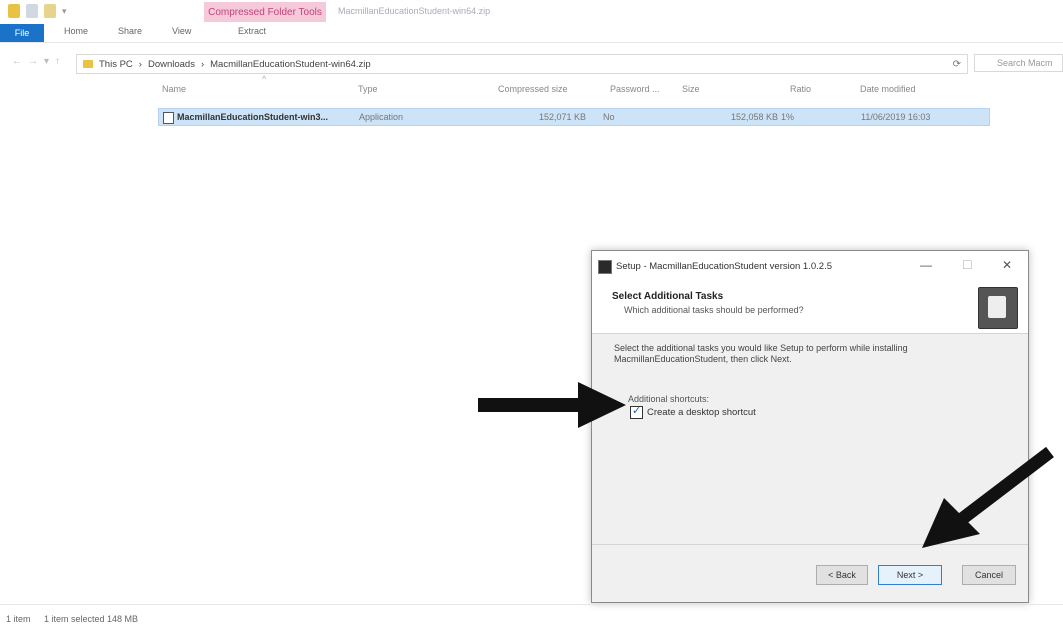  What do you see at coordinates (896, 117) in the screenshot?
I see `file-date-modified: 11/06/2019 16:03` at bounding box center [896, 117].